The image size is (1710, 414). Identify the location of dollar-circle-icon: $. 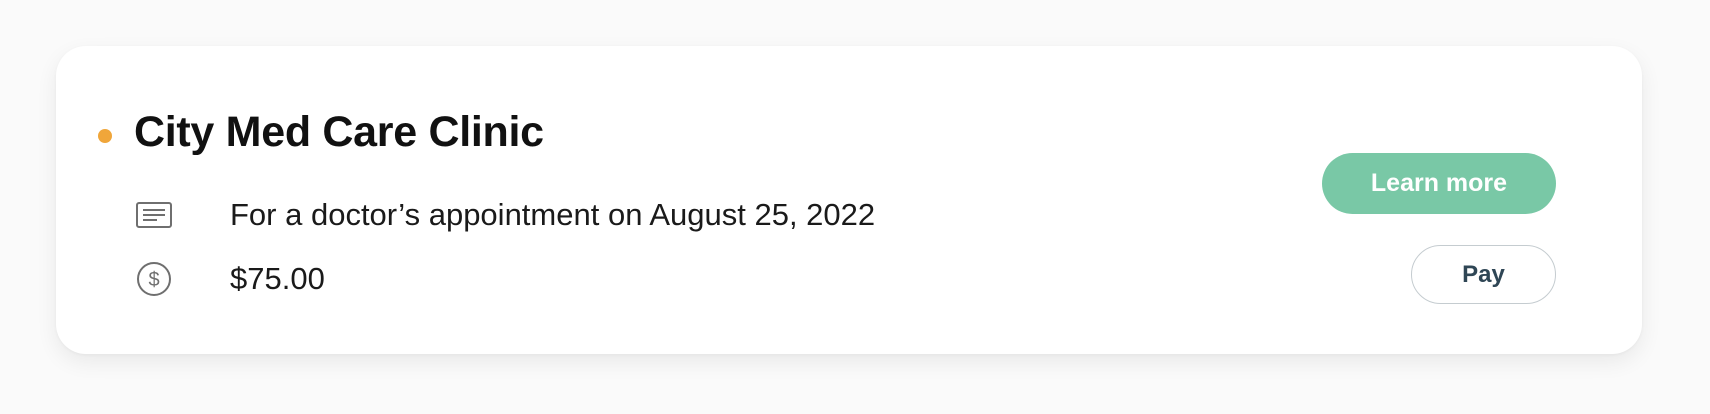
(154, 279).